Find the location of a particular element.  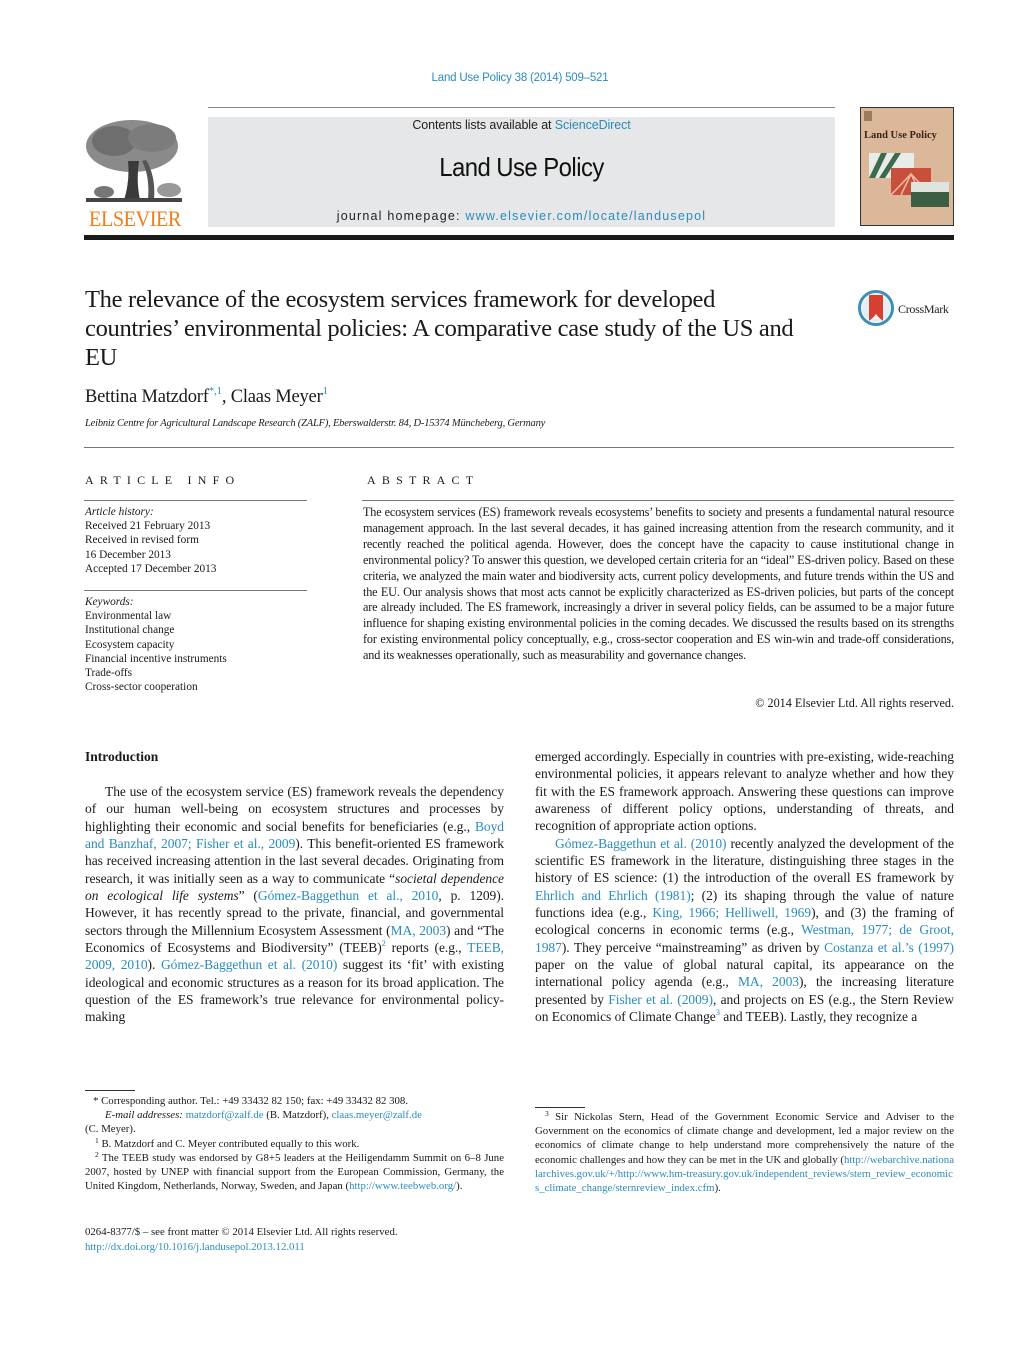

citation-link: Fisher et al. (2009) is located at coordinates (660, 999).